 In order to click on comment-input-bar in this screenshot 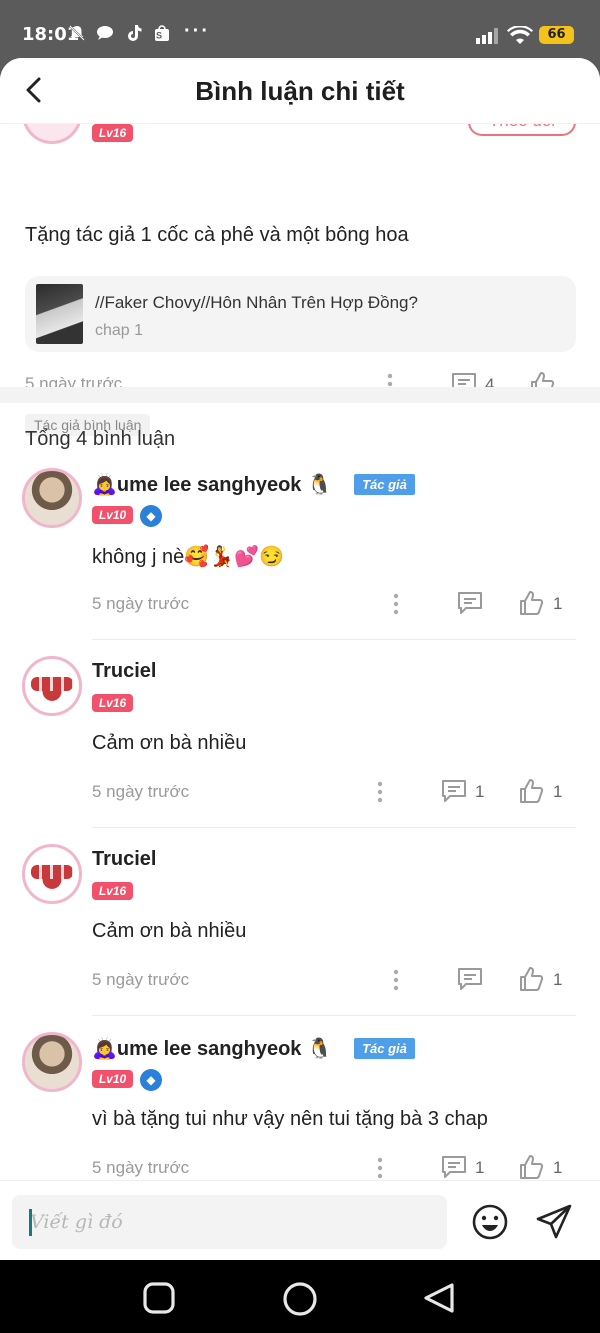, I will do `click(300, 1220)`.